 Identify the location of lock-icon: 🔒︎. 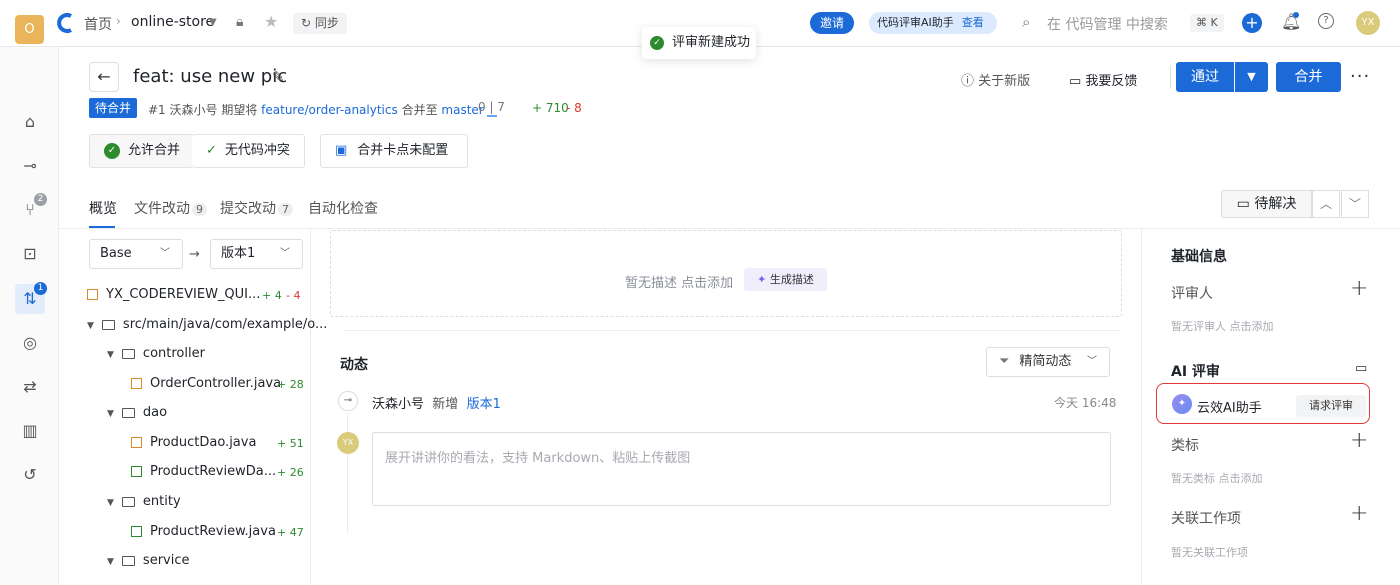
(240, 22).